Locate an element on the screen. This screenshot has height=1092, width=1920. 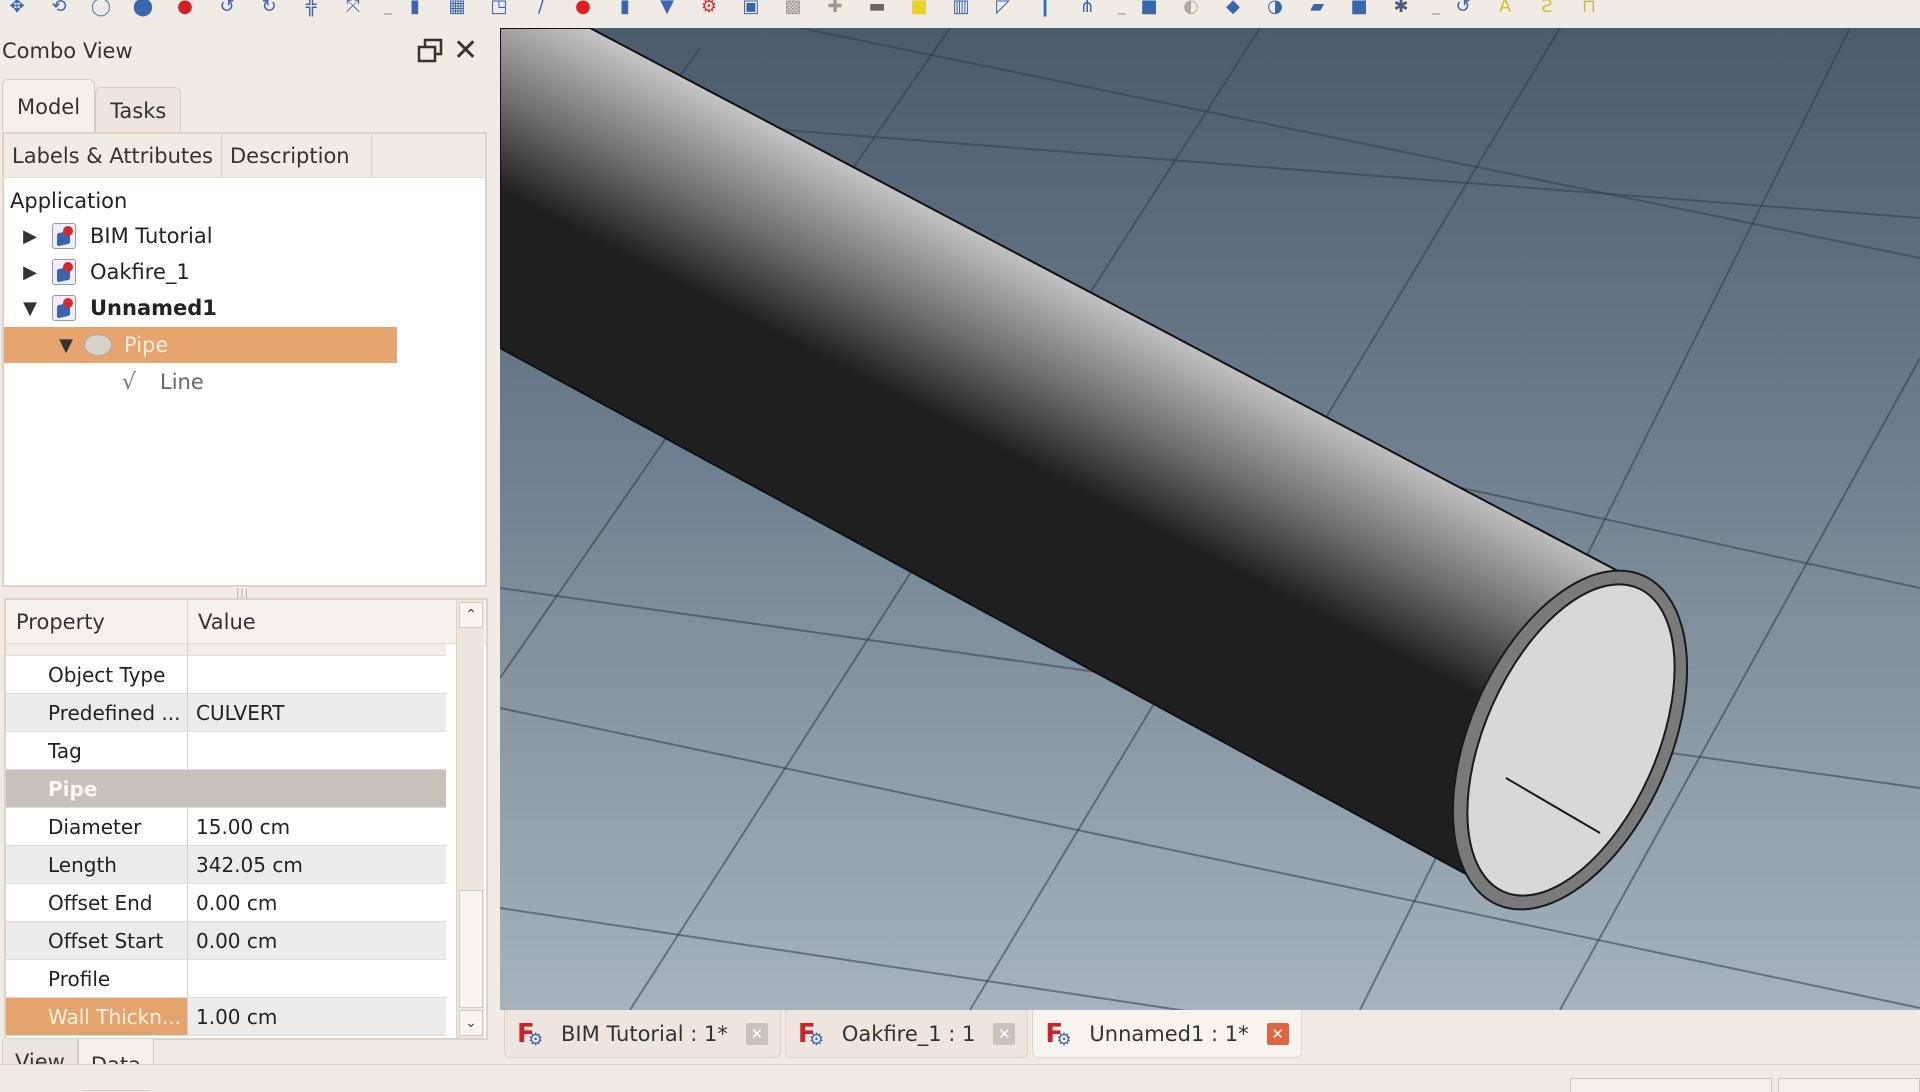
structure-icon: ▼ is located at coordinates (667, 11).